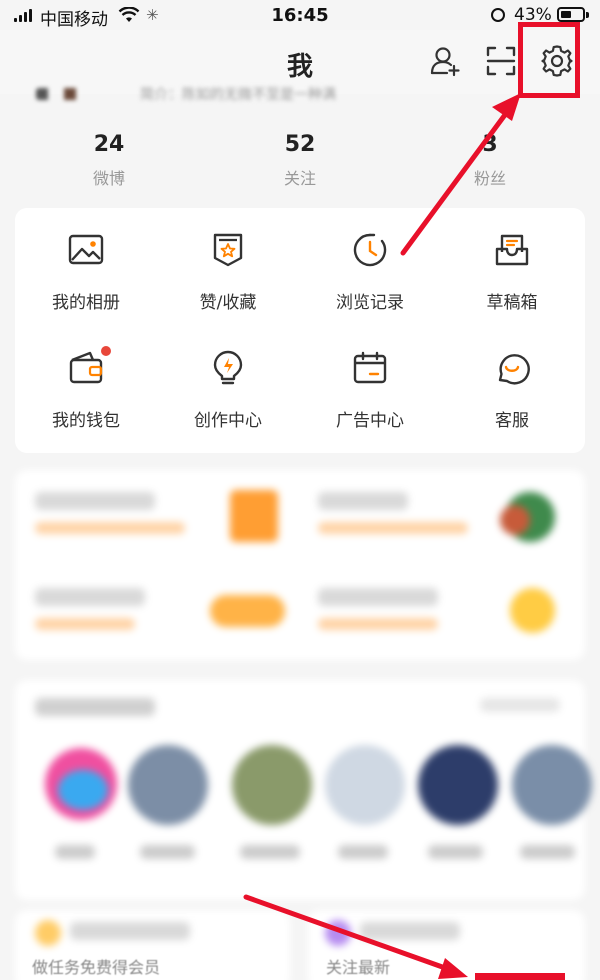  I want to click on ad-center-icon, so click(370, 367).